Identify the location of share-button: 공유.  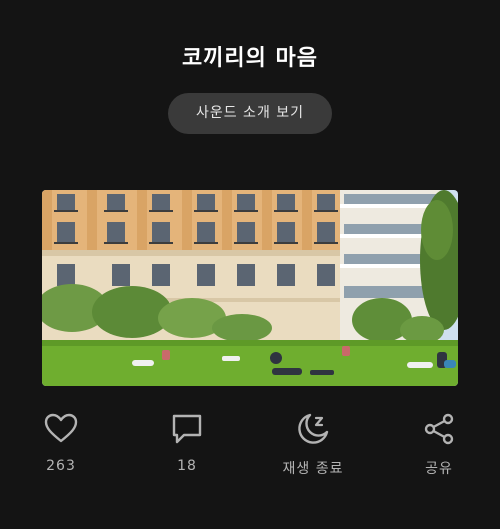
(439, 445).